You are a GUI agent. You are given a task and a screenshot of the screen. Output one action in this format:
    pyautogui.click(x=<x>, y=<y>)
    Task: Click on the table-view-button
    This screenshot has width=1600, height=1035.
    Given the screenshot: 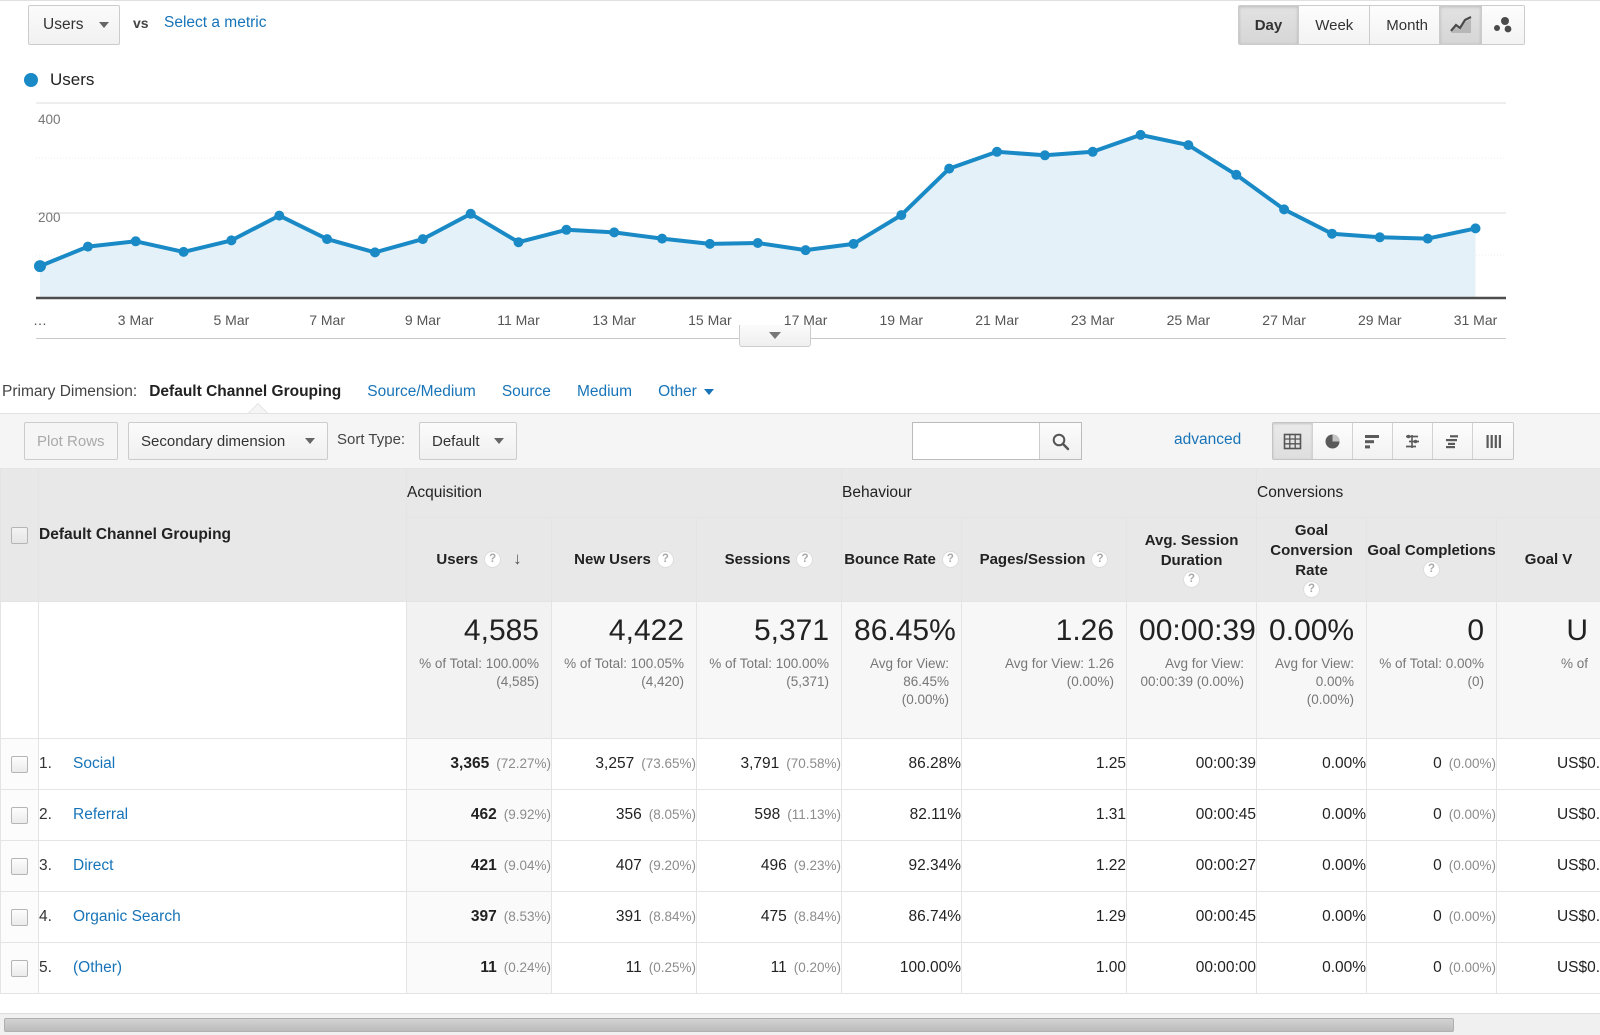 What is the action you would take?
    pyautogui.click(x=1293, y=441)
    